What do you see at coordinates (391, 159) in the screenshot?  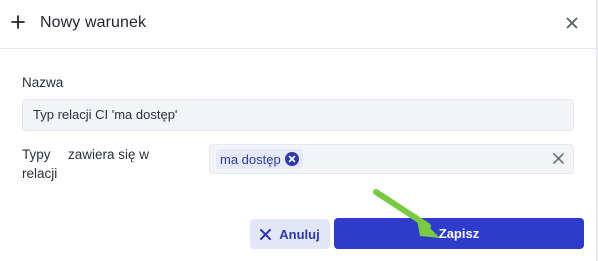 I see `relation-types-input: ma dostęp` at bounding box center [391, 159].